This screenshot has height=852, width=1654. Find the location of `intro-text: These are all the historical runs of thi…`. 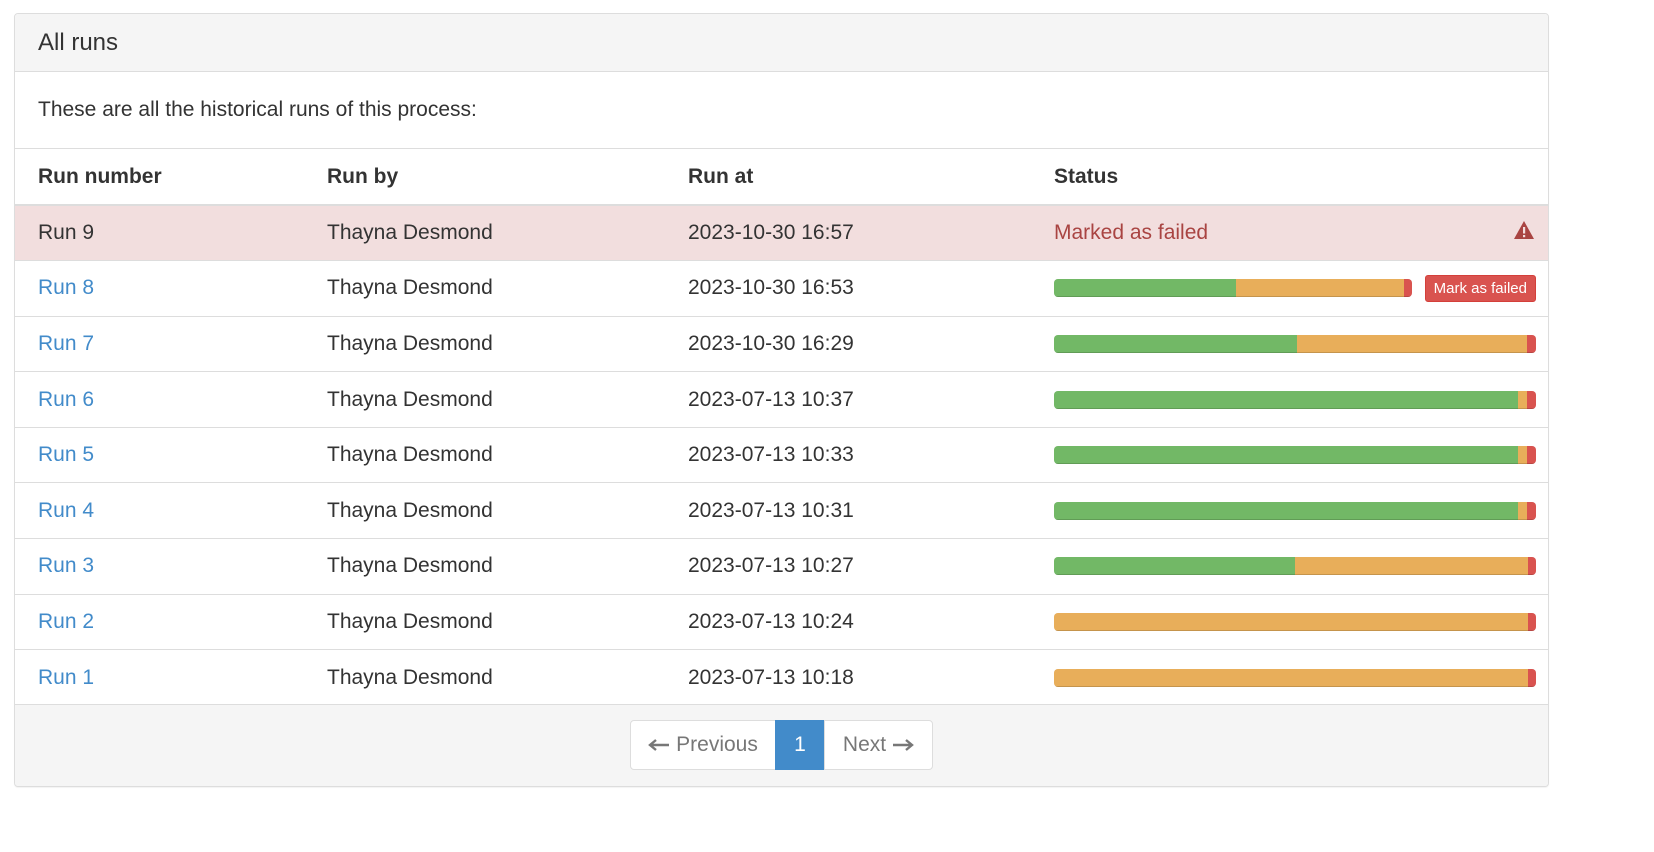

intro-text: These are all the historical runs of thi… is located at coordinates (257, 109).